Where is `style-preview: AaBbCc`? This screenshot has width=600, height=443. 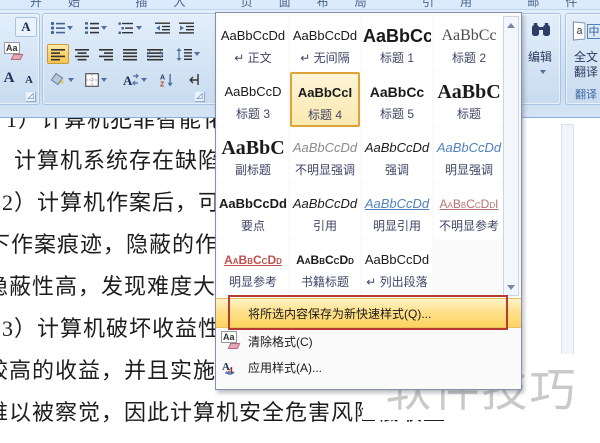 style-preview: AaBbCc is located at coordinates (397, 36).